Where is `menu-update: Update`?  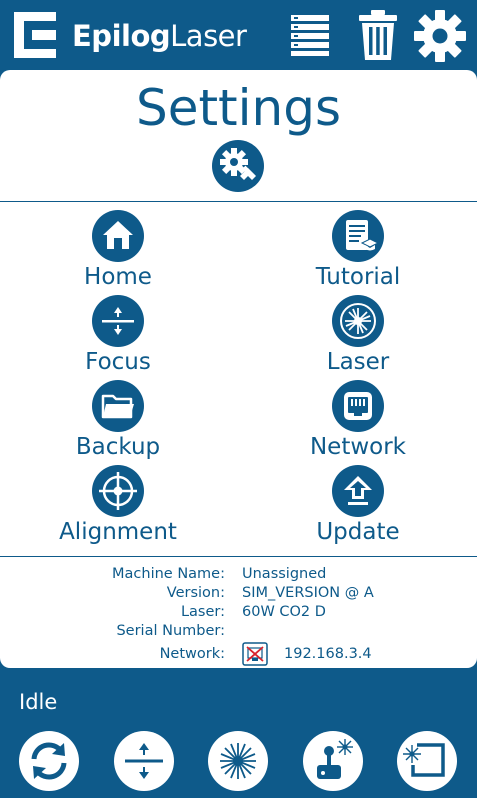 menu-update: Update is located at coordinates (358, 505).